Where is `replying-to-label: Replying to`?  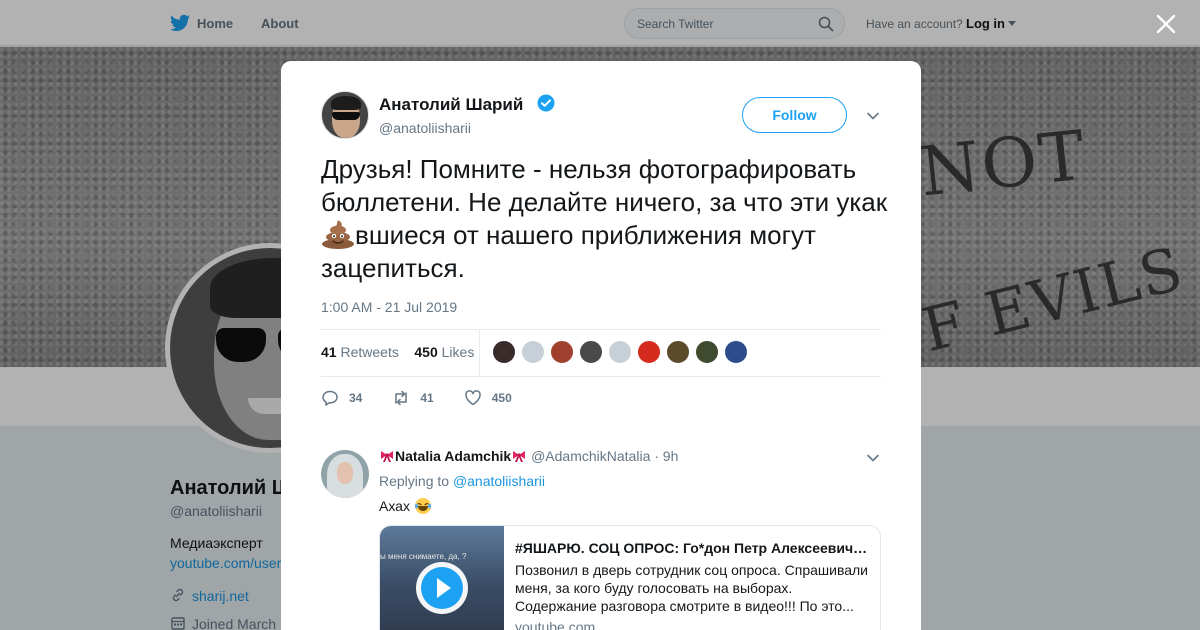
replying-to-label: Replying to is located at coordinates (414, 481).